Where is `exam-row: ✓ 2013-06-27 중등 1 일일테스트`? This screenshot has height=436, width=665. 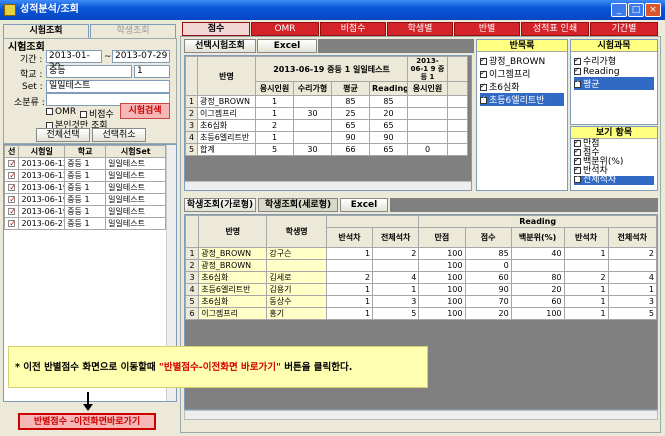
exam-row: ✓ 2013-06-27 중등 1 일일테스트 is located at coordinates (89, 223).